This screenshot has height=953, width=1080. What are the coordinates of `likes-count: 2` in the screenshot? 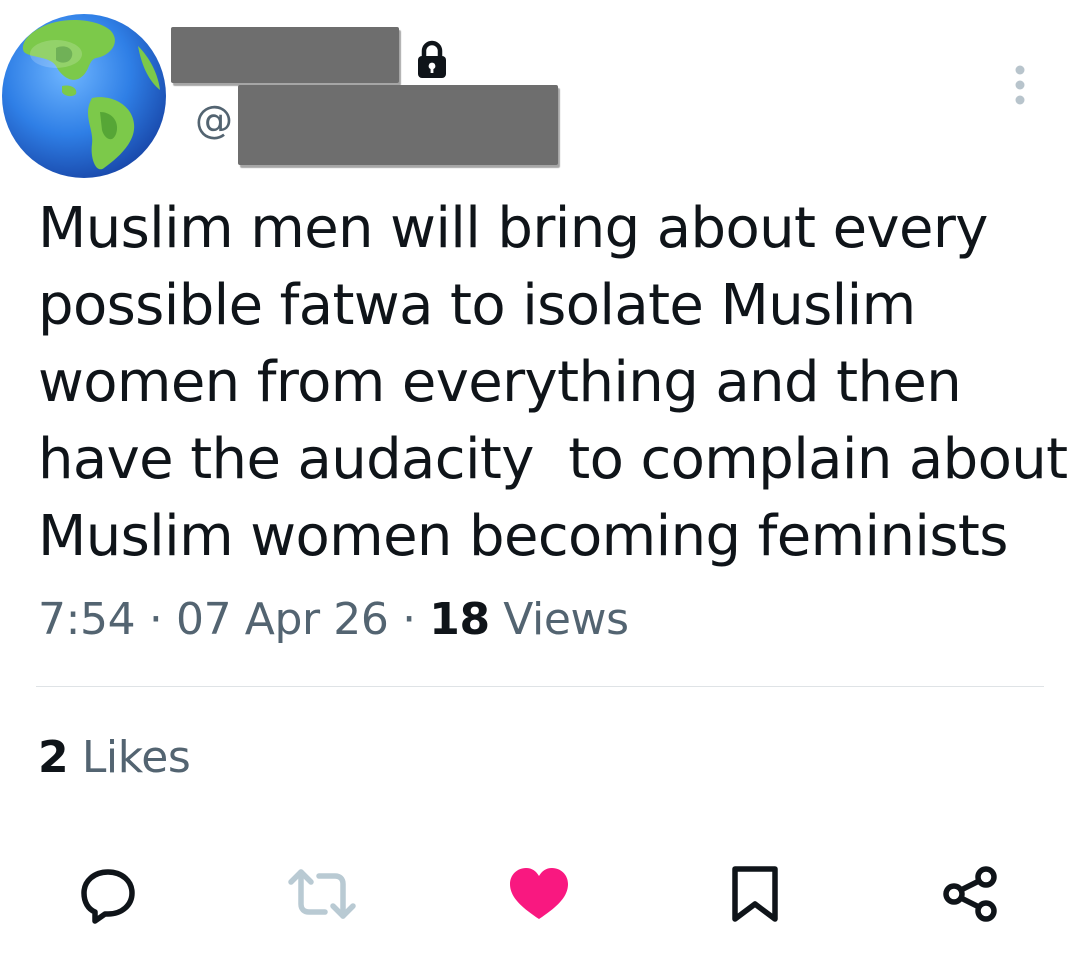 It's located at (53, 757).